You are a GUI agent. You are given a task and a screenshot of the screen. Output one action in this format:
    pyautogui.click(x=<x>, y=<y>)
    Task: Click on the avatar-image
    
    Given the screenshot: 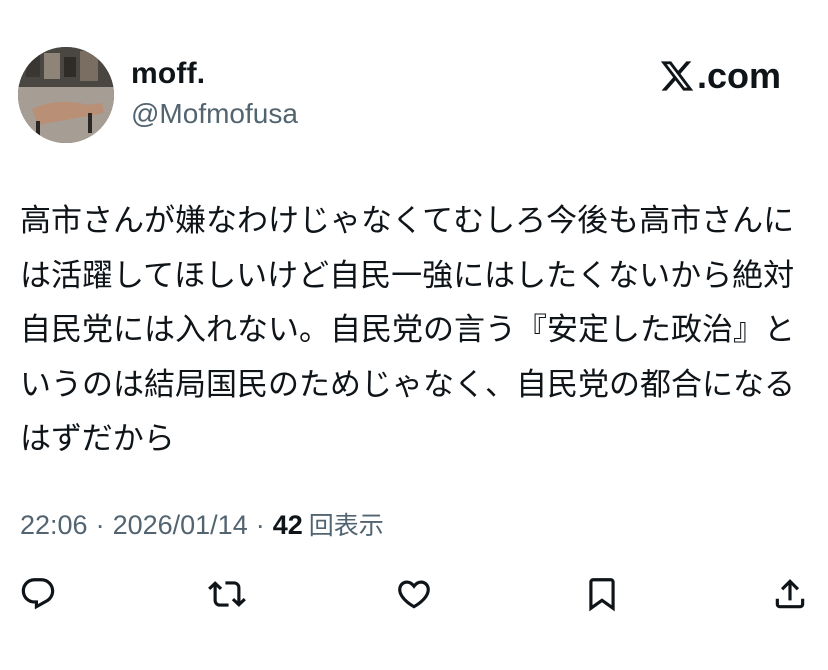 What is the action you would take?
    pyautogui.click(x=66, y=95)
    